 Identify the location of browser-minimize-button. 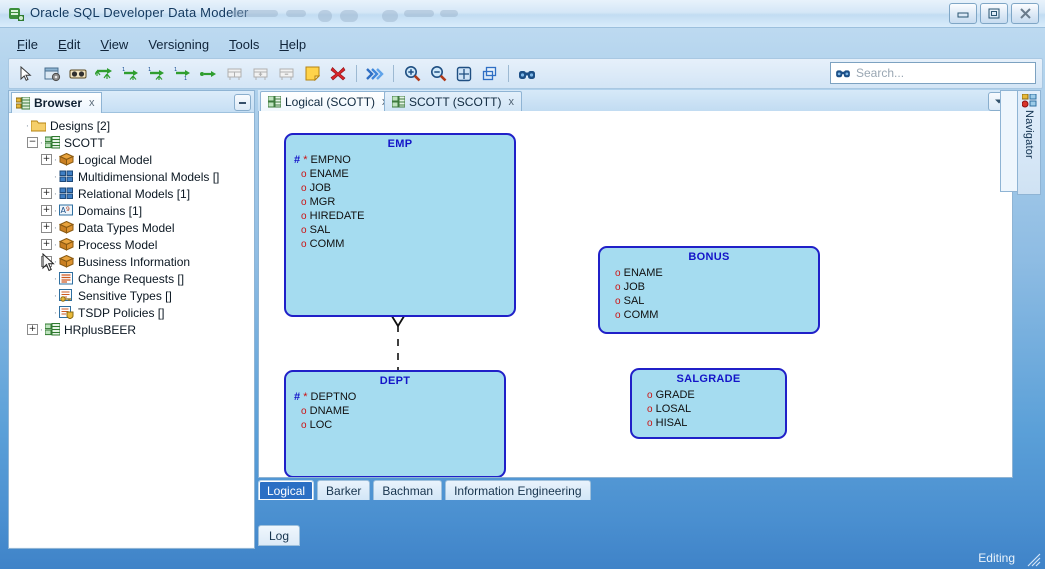
(242, 102).